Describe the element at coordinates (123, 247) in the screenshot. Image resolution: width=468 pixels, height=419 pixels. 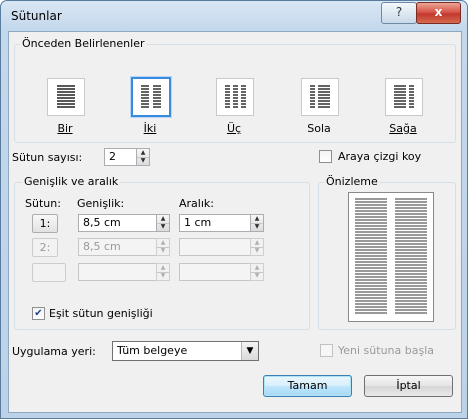
I see `column-2-width-input: 8,5 cm` at that location.